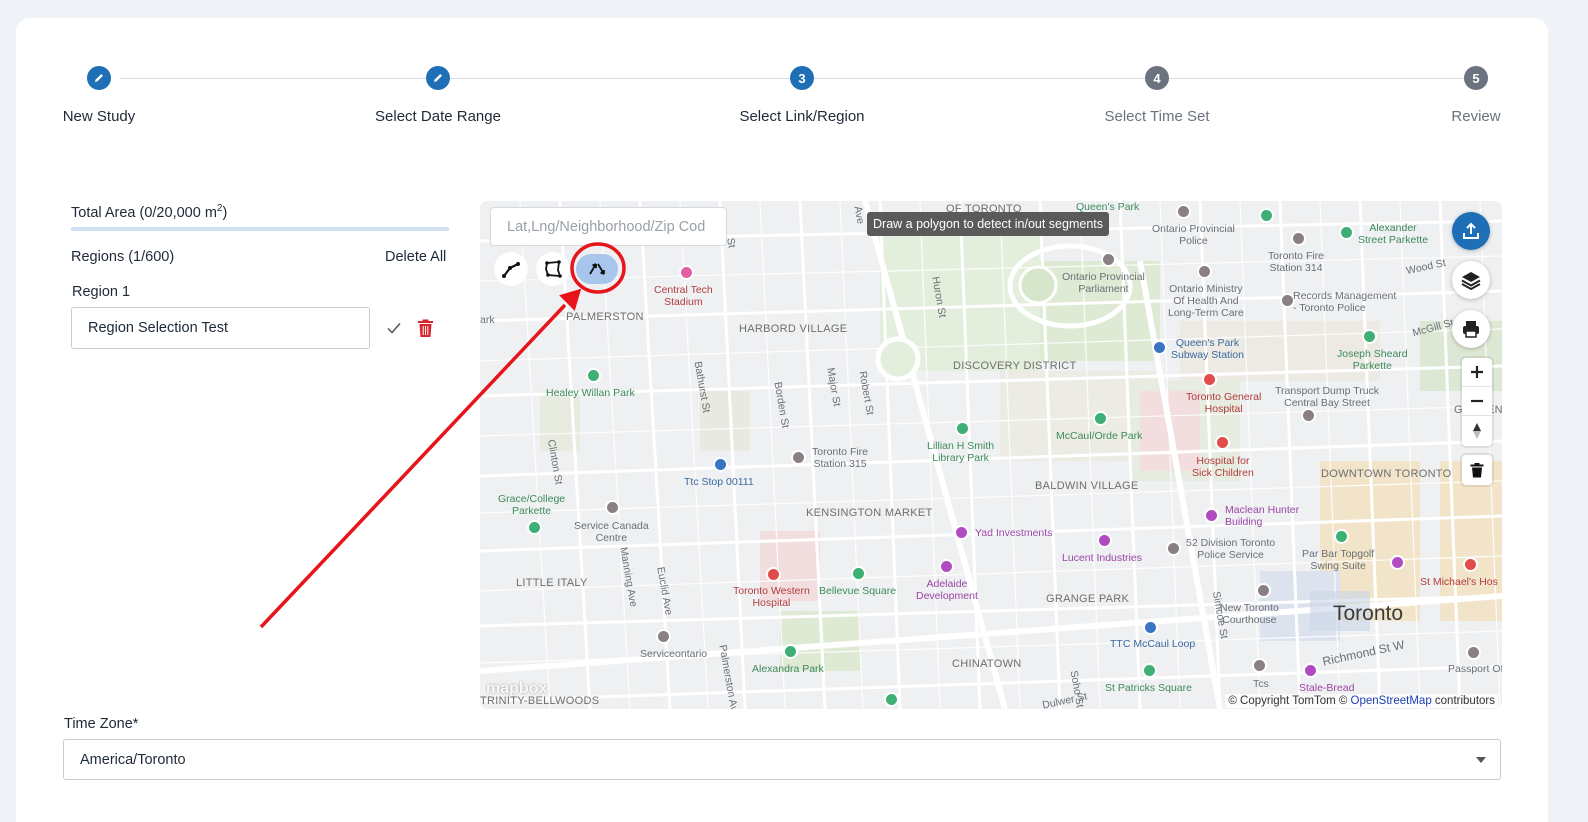 The height and width of the screenshot is (822, 1588). I want to click on transport-pin-icon, so click(1308, 415).